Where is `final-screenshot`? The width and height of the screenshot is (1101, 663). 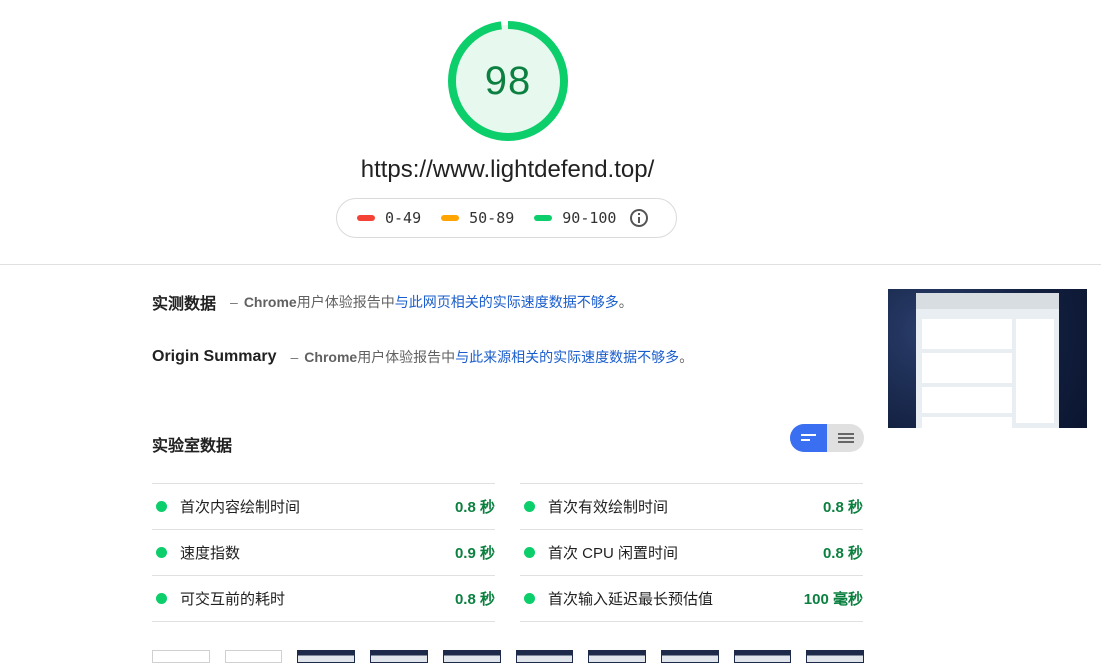 final-screenshot is located at coordinates (987, 358).